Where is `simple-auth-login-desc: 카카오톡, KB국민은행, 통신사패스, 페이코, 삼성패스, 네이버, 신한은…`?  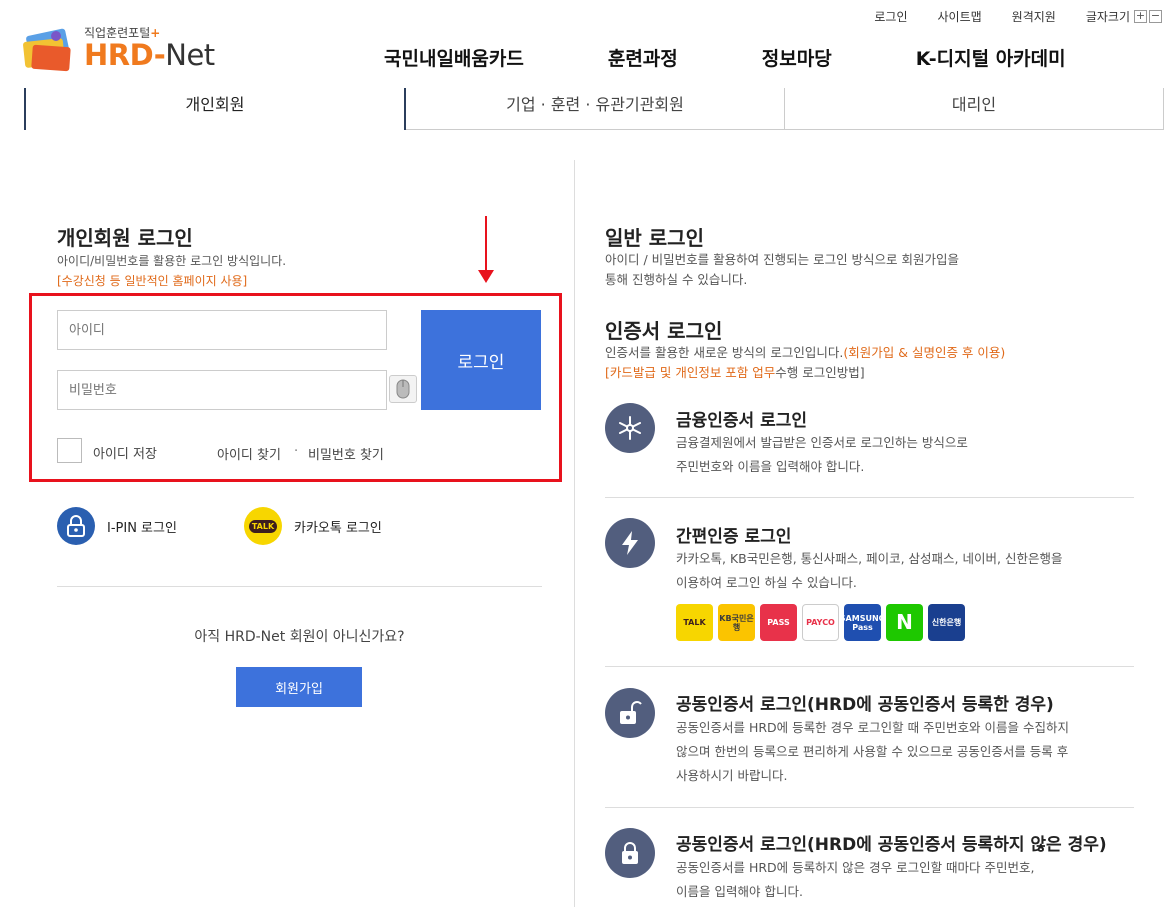 simple-auth-login-desc: 카카오톡, KB국민은행, 통신사패스, 페이코, 삼성패스, 네이버, 신한은… is located at coordinates (869, 570).